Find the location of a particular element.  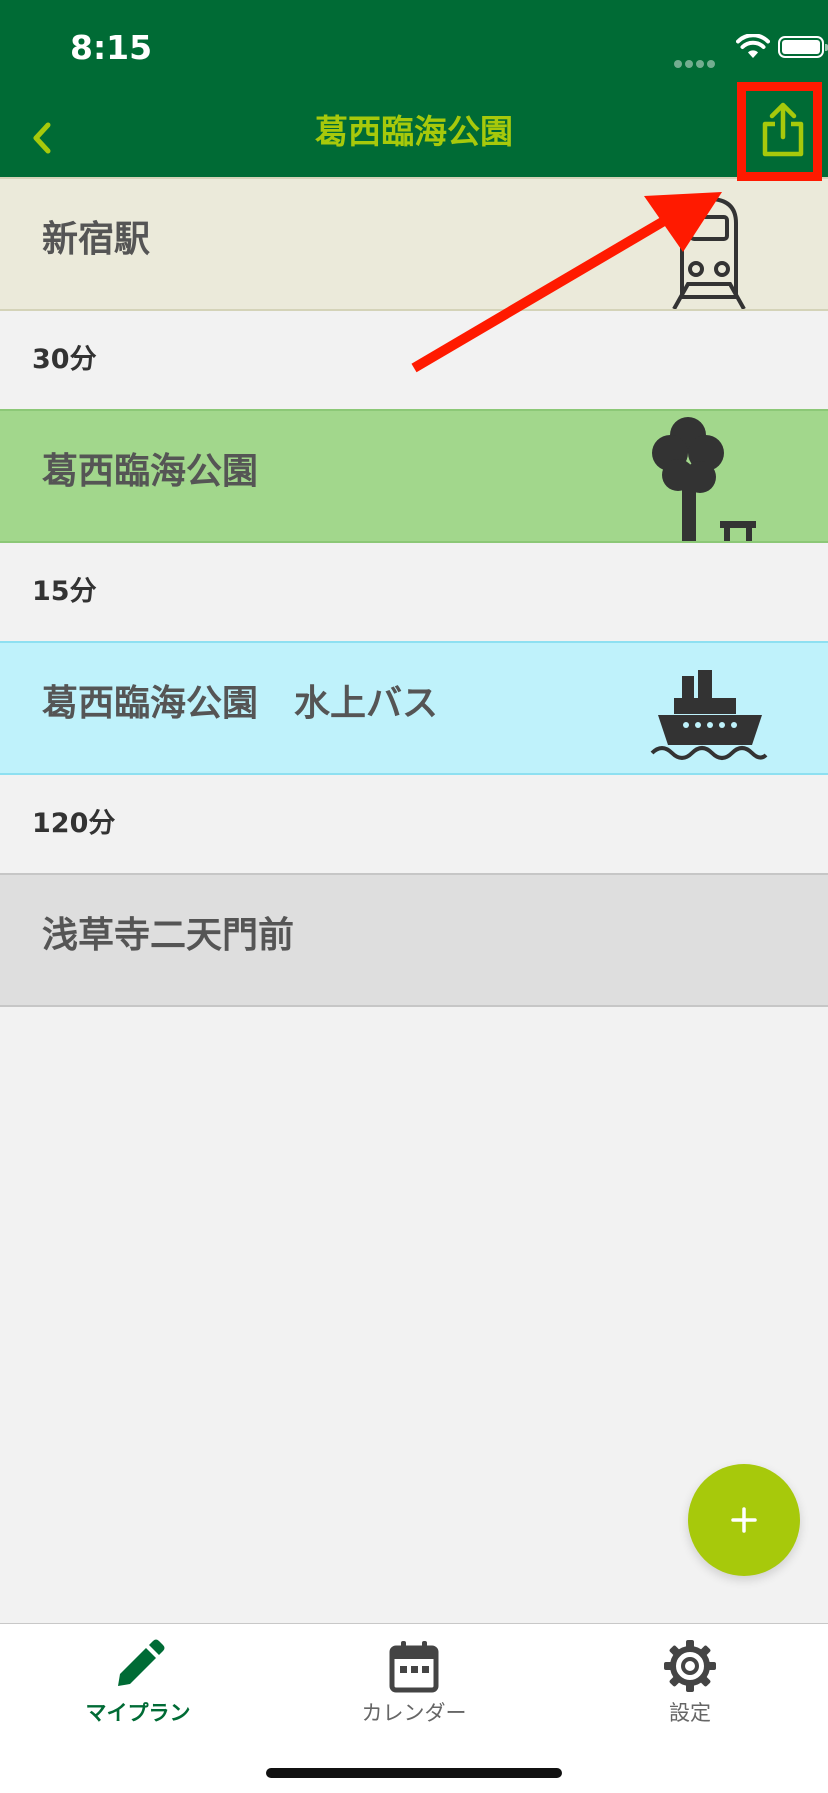

park-tree-icon is located at coordinates (704, 479).